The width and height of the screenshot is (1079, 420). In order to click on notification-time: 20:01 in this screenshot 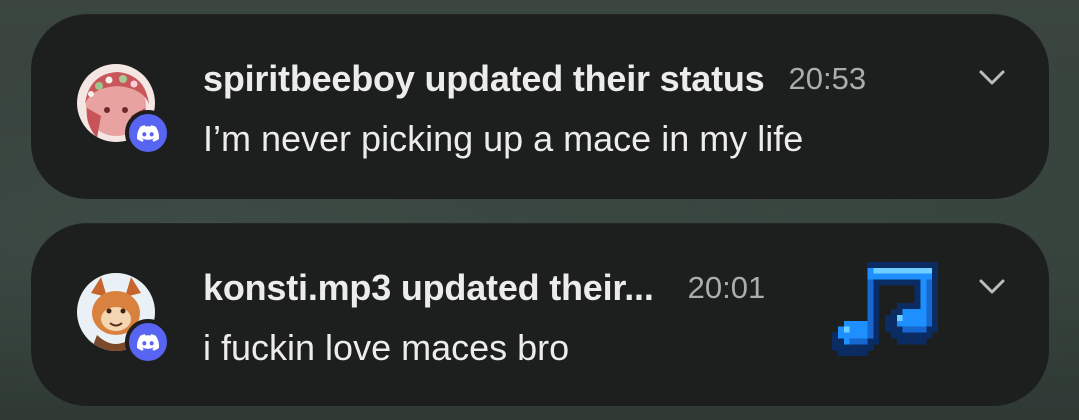, I will do `click(726, 287)`.